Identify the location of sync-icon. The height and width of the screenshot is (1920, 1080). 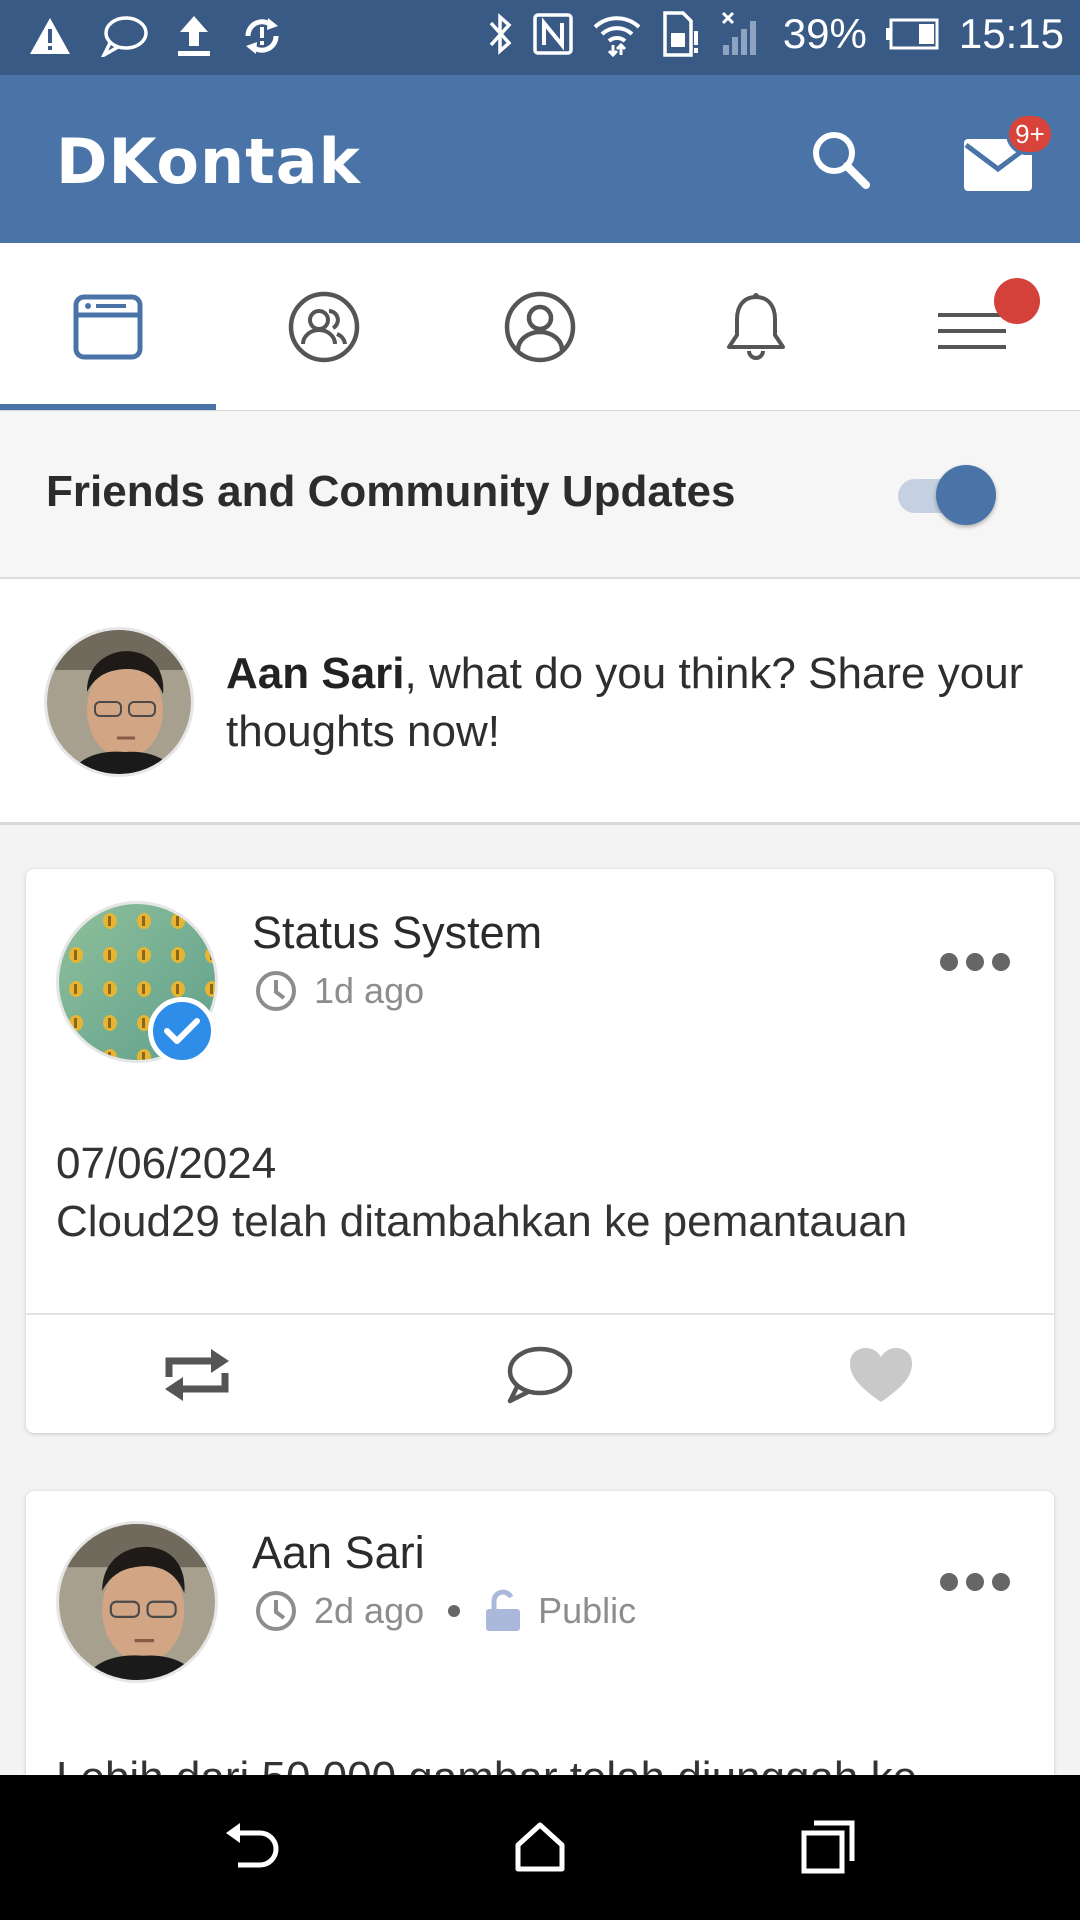
(262, 36).